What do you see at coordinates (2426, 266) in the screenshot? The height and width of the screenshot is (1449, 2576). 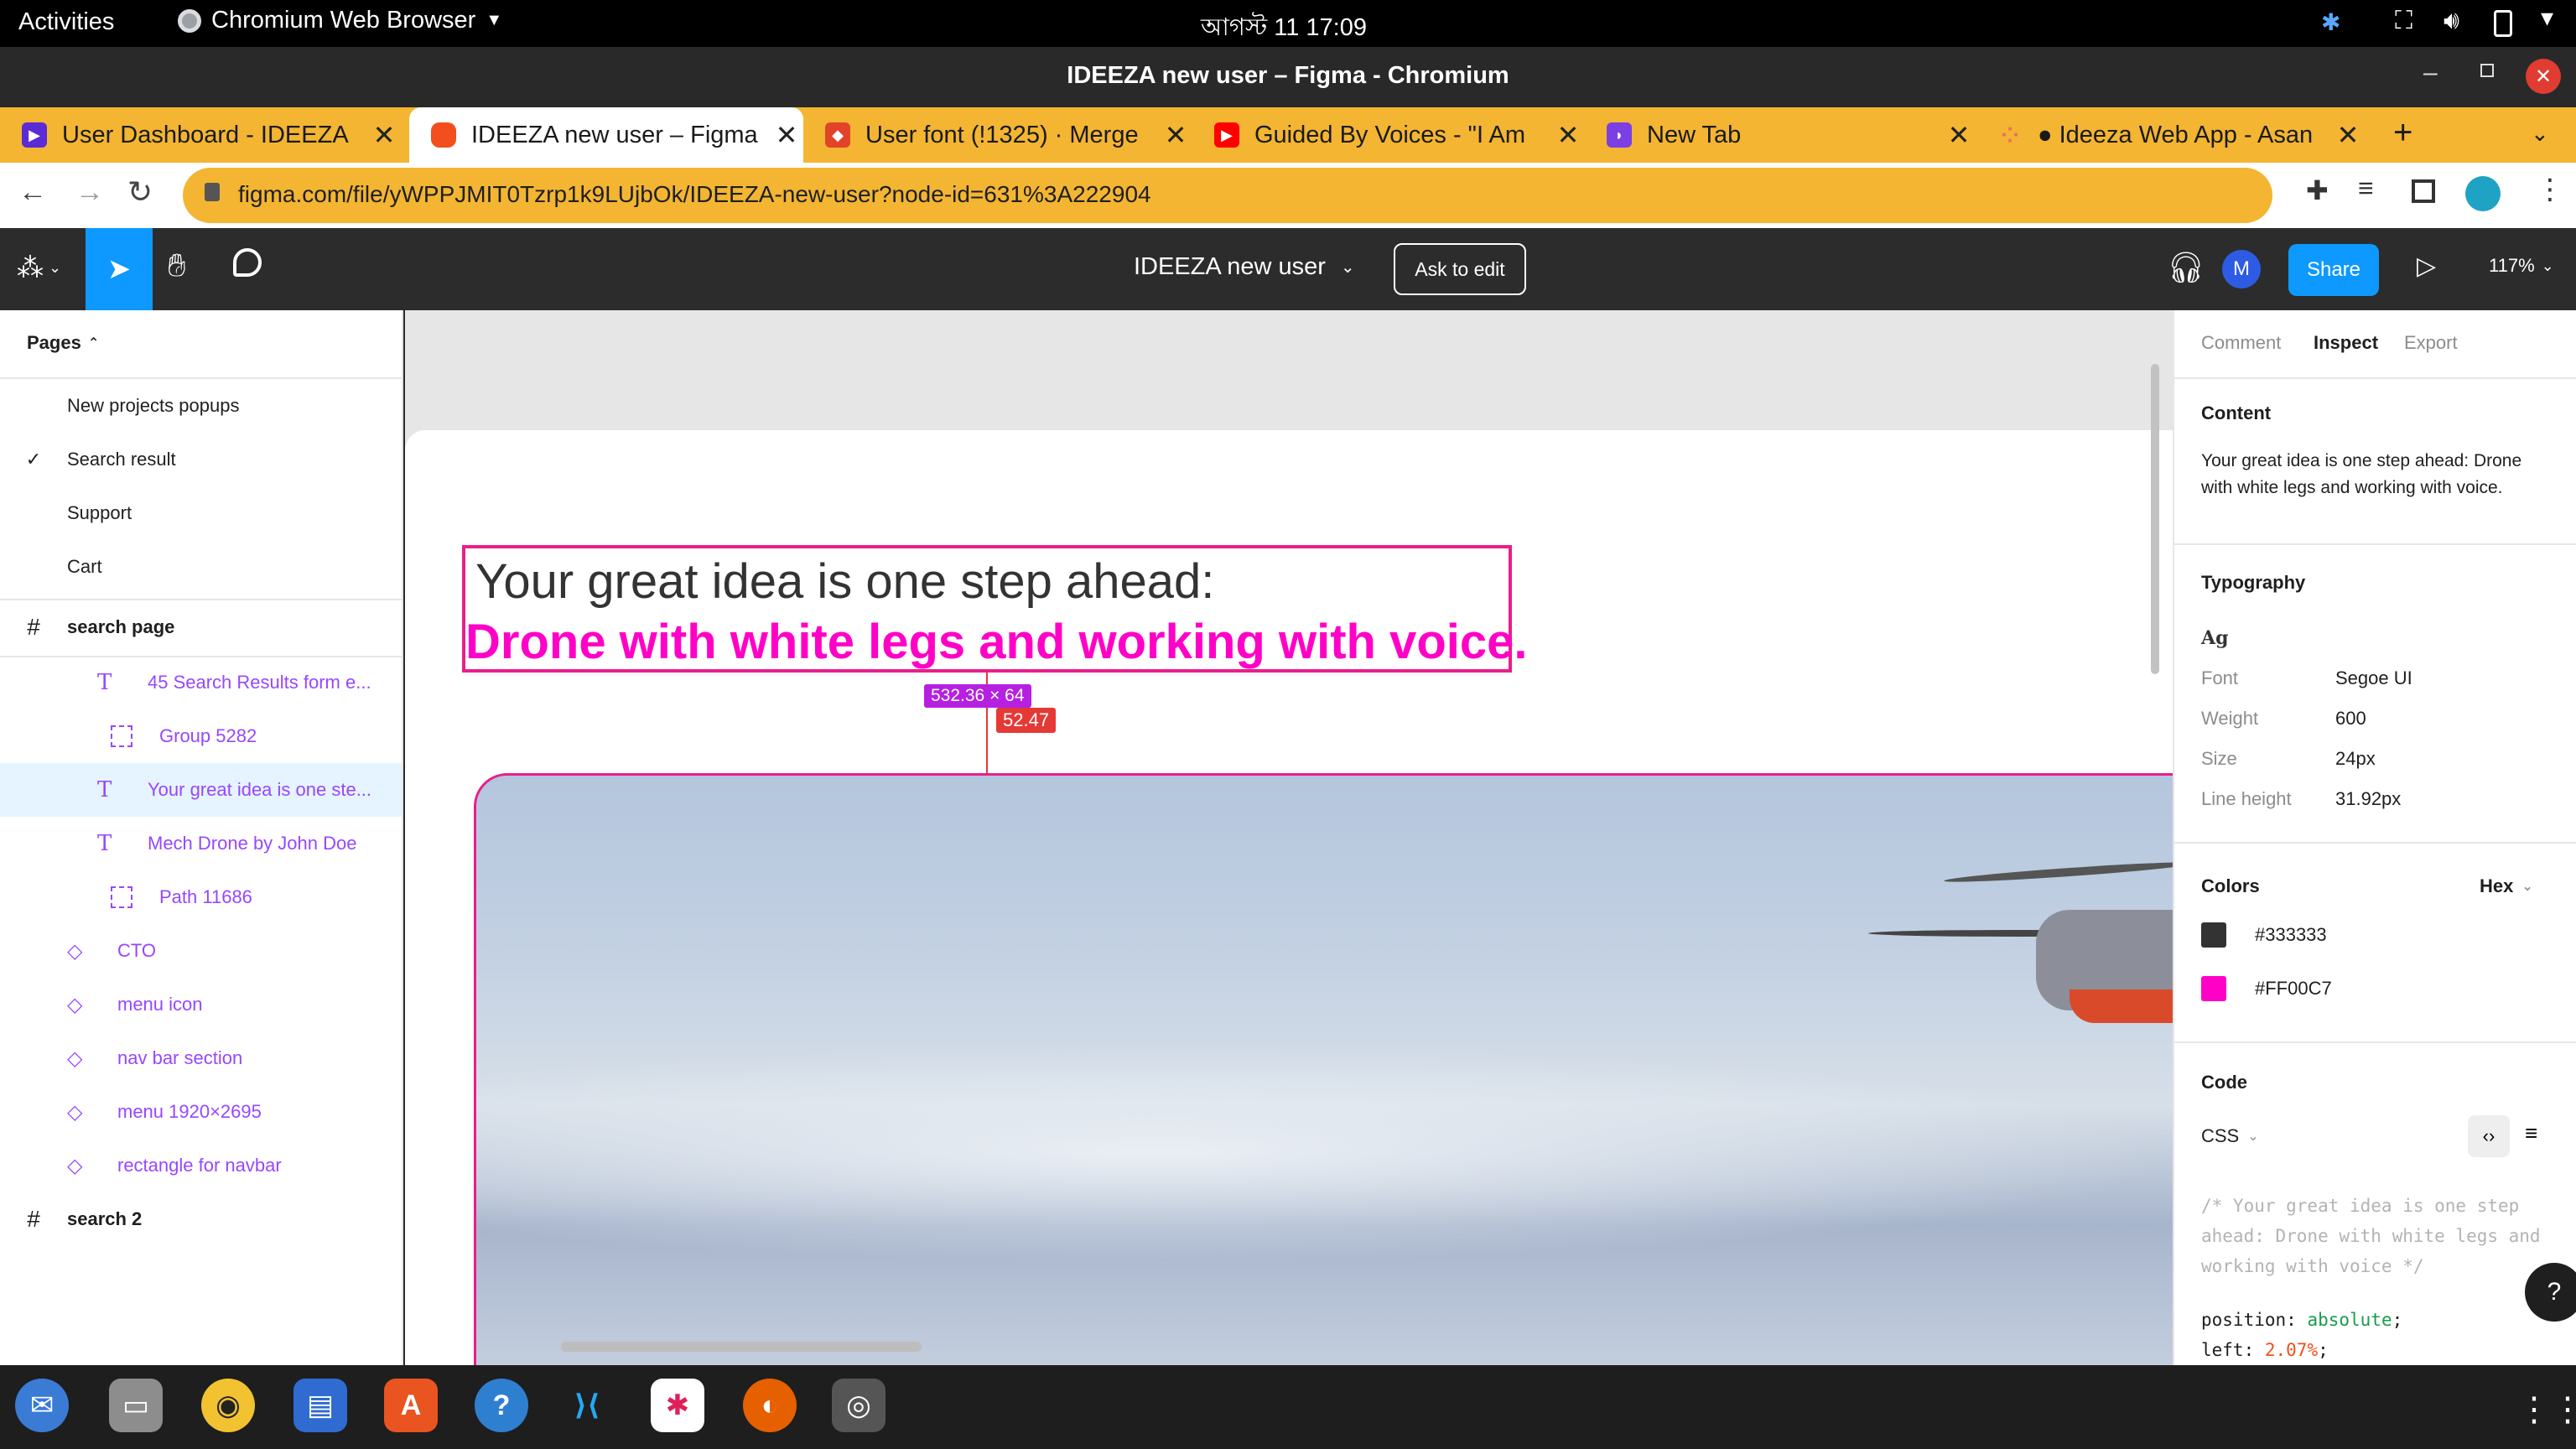 I see `present-play-icon: ▷` at bounding box center [2426, 266].